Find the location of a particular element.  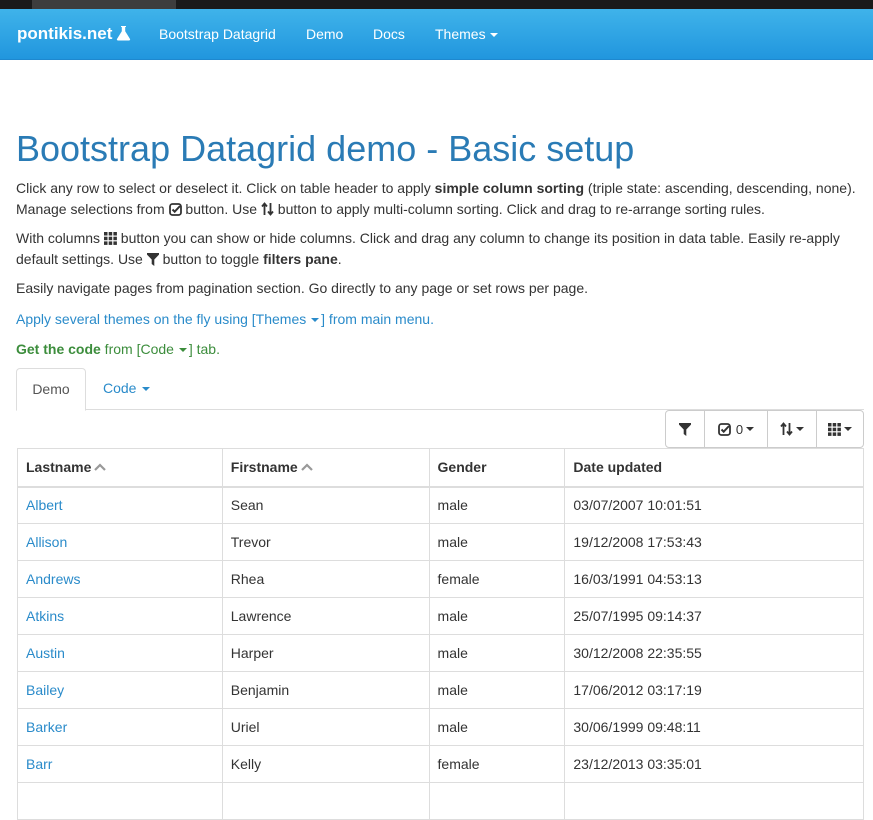

cell-gender is located at coordinates (497, 801).